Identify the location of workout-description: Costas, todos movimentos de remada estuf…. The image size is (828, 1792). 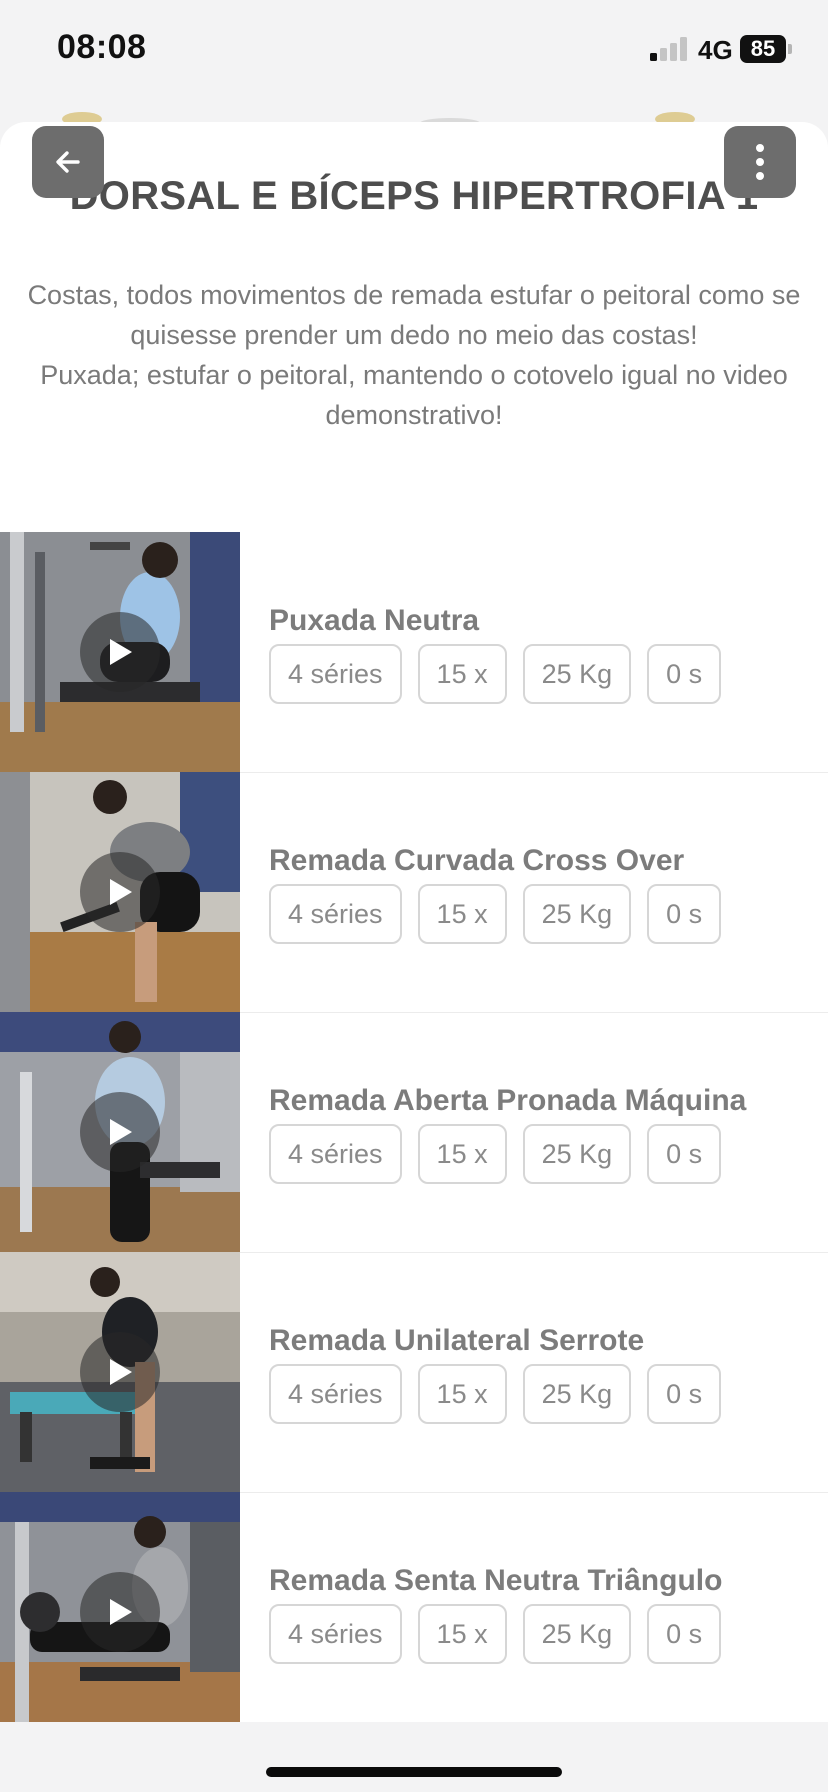
(414, 355).